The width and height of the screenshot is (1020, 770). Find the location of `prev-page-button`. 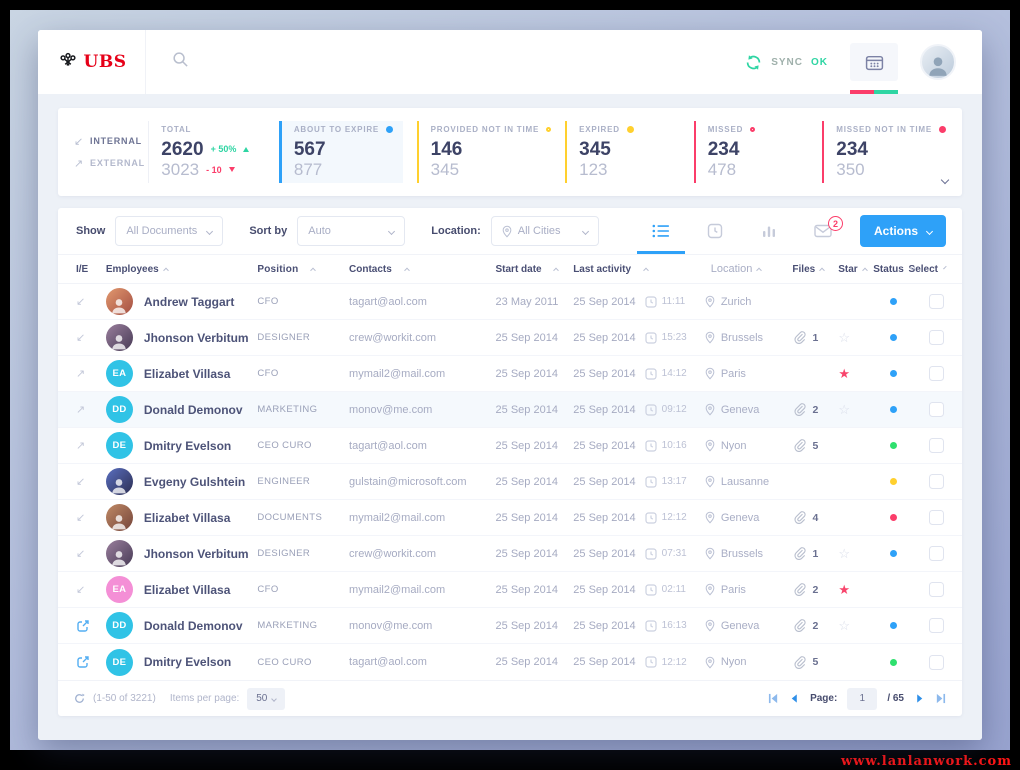

prev-page-button is located at coordinates (794, 698).